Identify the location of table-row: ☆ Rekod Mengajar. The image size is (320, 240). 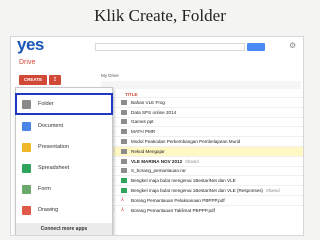
(201, 150).